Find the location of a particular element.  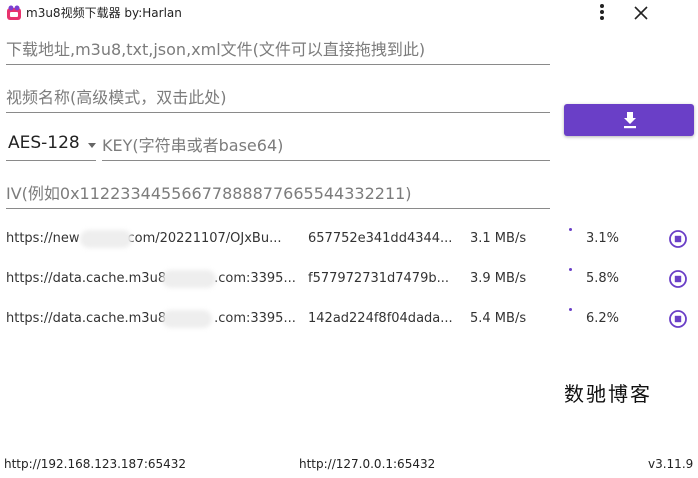

chevron-down-icon is located at coordinates (92, 145).